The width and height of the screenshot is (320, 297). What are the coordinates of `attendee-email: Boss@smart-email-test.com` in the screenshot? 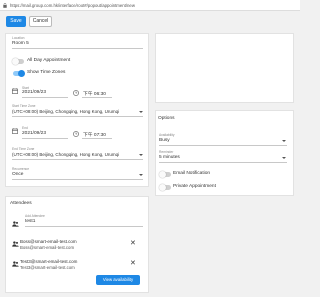 It's located at (47, 247).